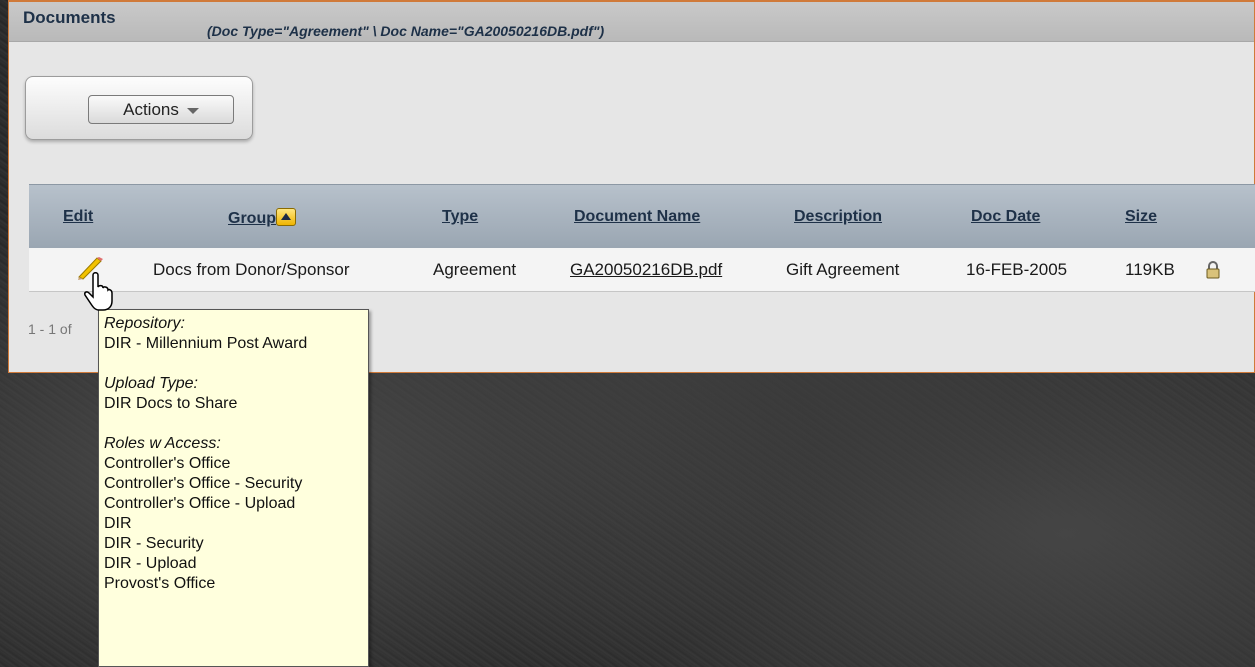  Describe the element at coordinates (838, 217) in the screenshot. I see `column-header-description: Description` at that location.